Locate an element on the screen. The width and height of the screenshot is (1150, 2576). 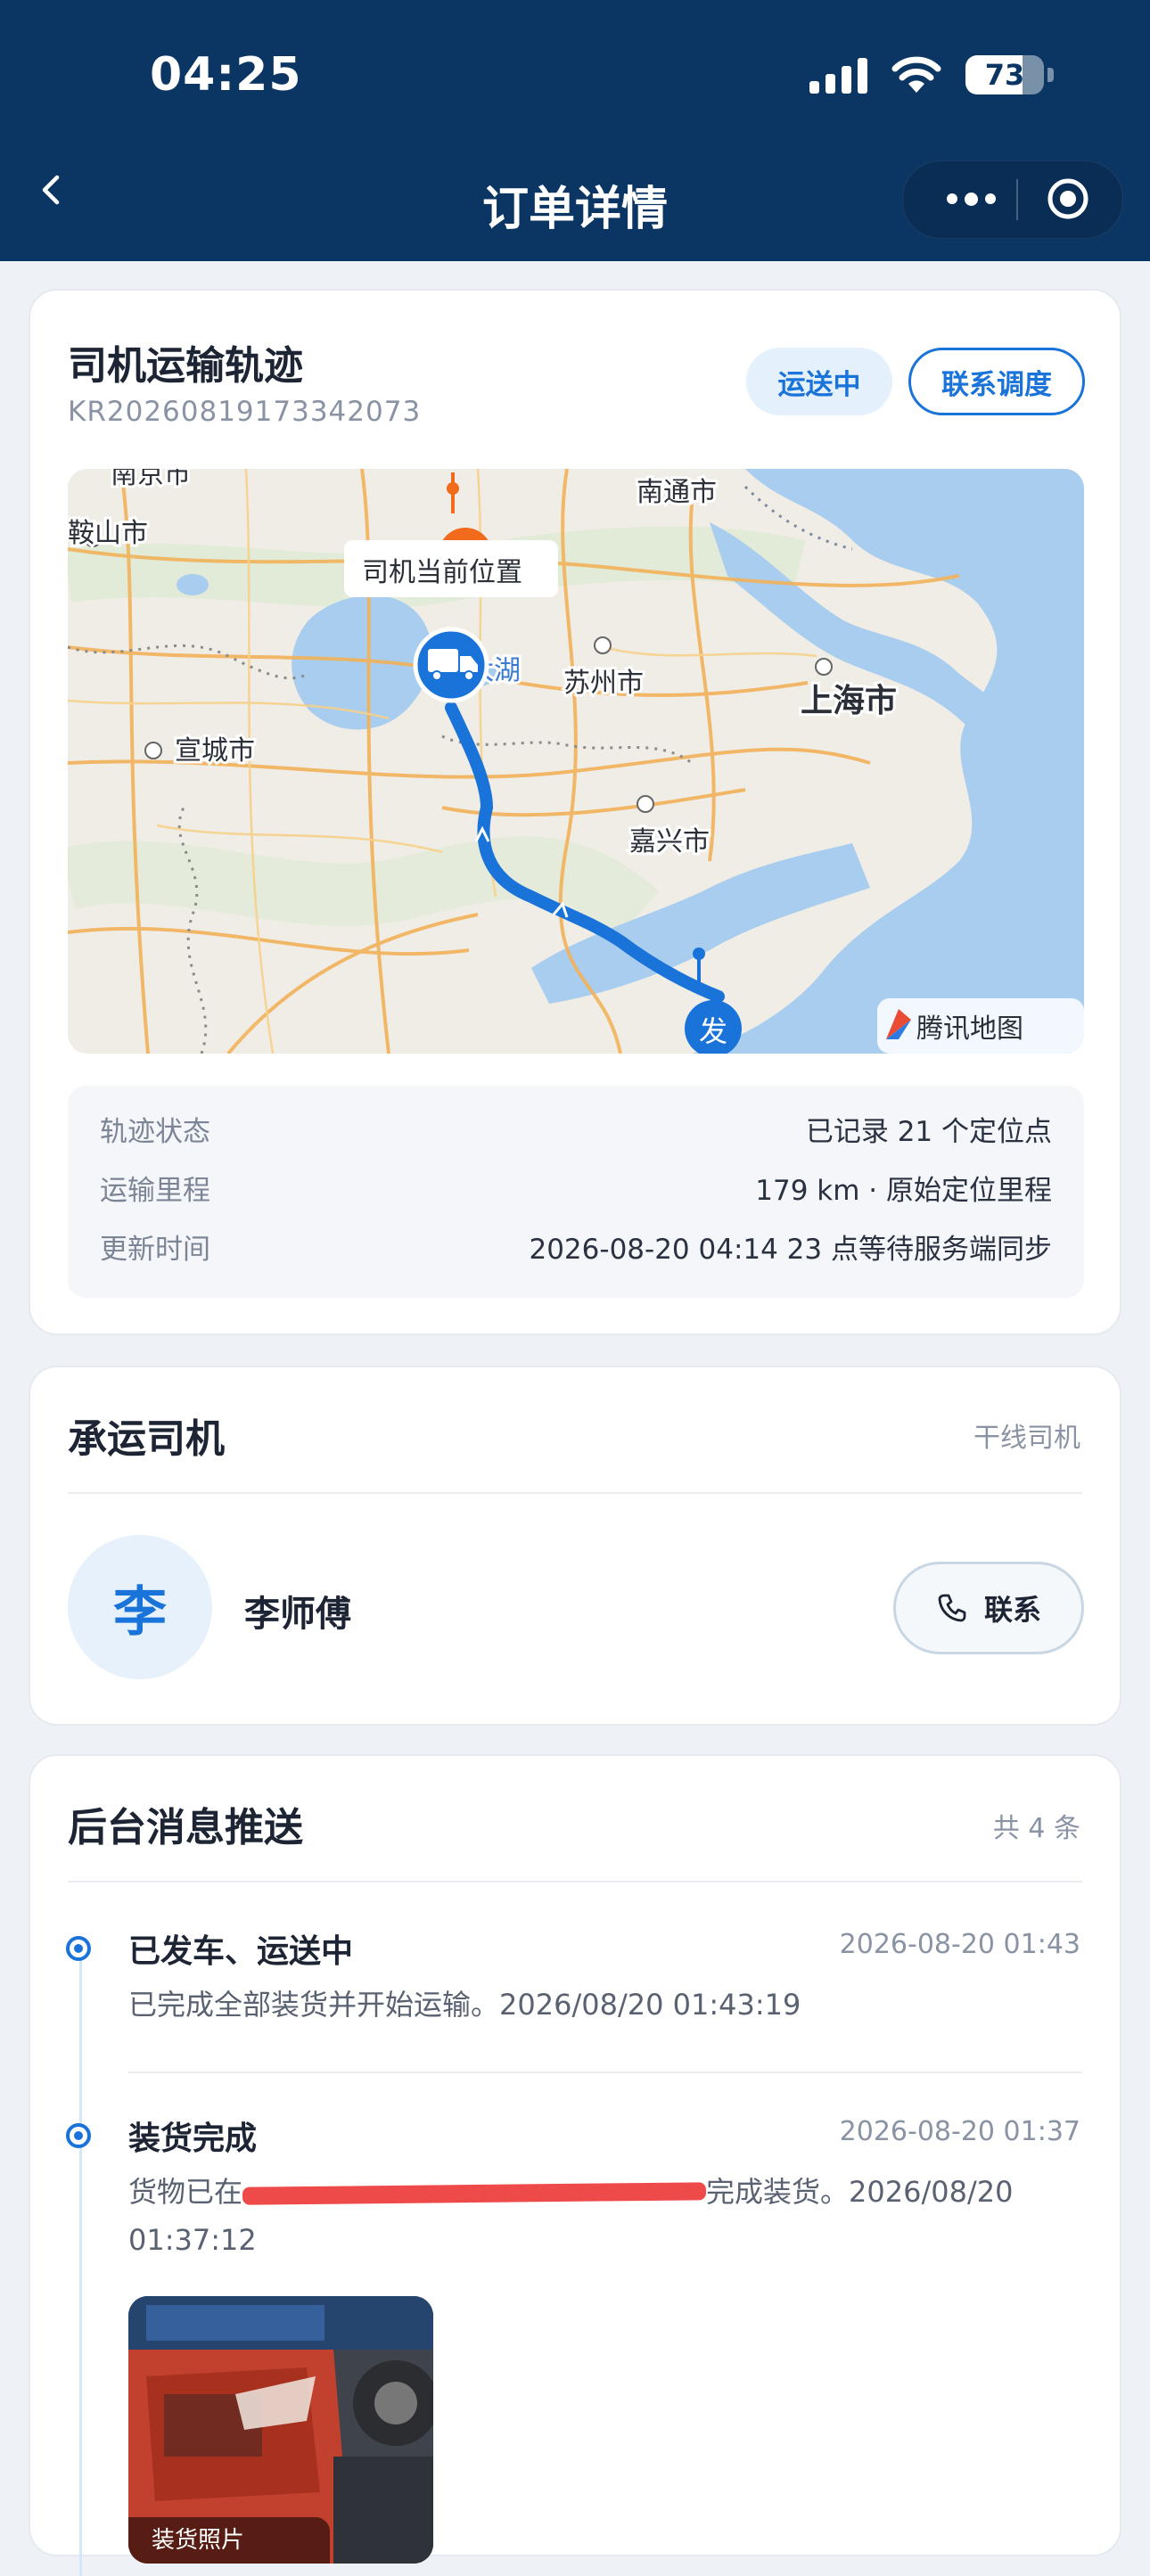
messages-card-title: 后台消息推送 is located at coordinates (185, 1827).